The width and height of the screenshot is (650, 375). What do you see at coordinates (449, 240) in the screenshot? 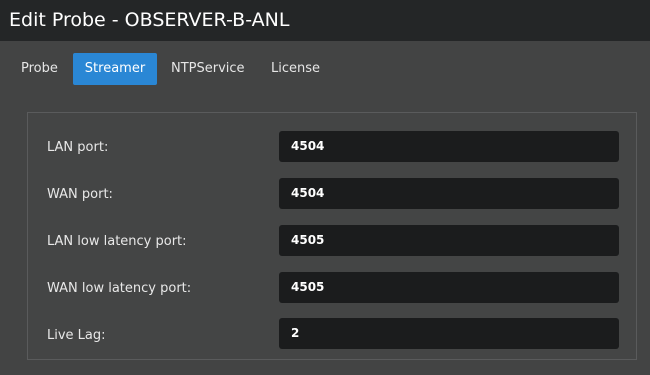
I see `lan-low-latency-port-input: 4505` at bounding box center [449, 240].